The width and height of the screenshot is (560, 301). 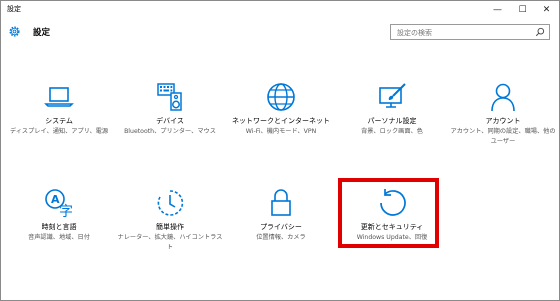 What do you see at coordinates (59, 97) in the screenshot?
I see `laptop-icon` at bounding box center [59, 97].